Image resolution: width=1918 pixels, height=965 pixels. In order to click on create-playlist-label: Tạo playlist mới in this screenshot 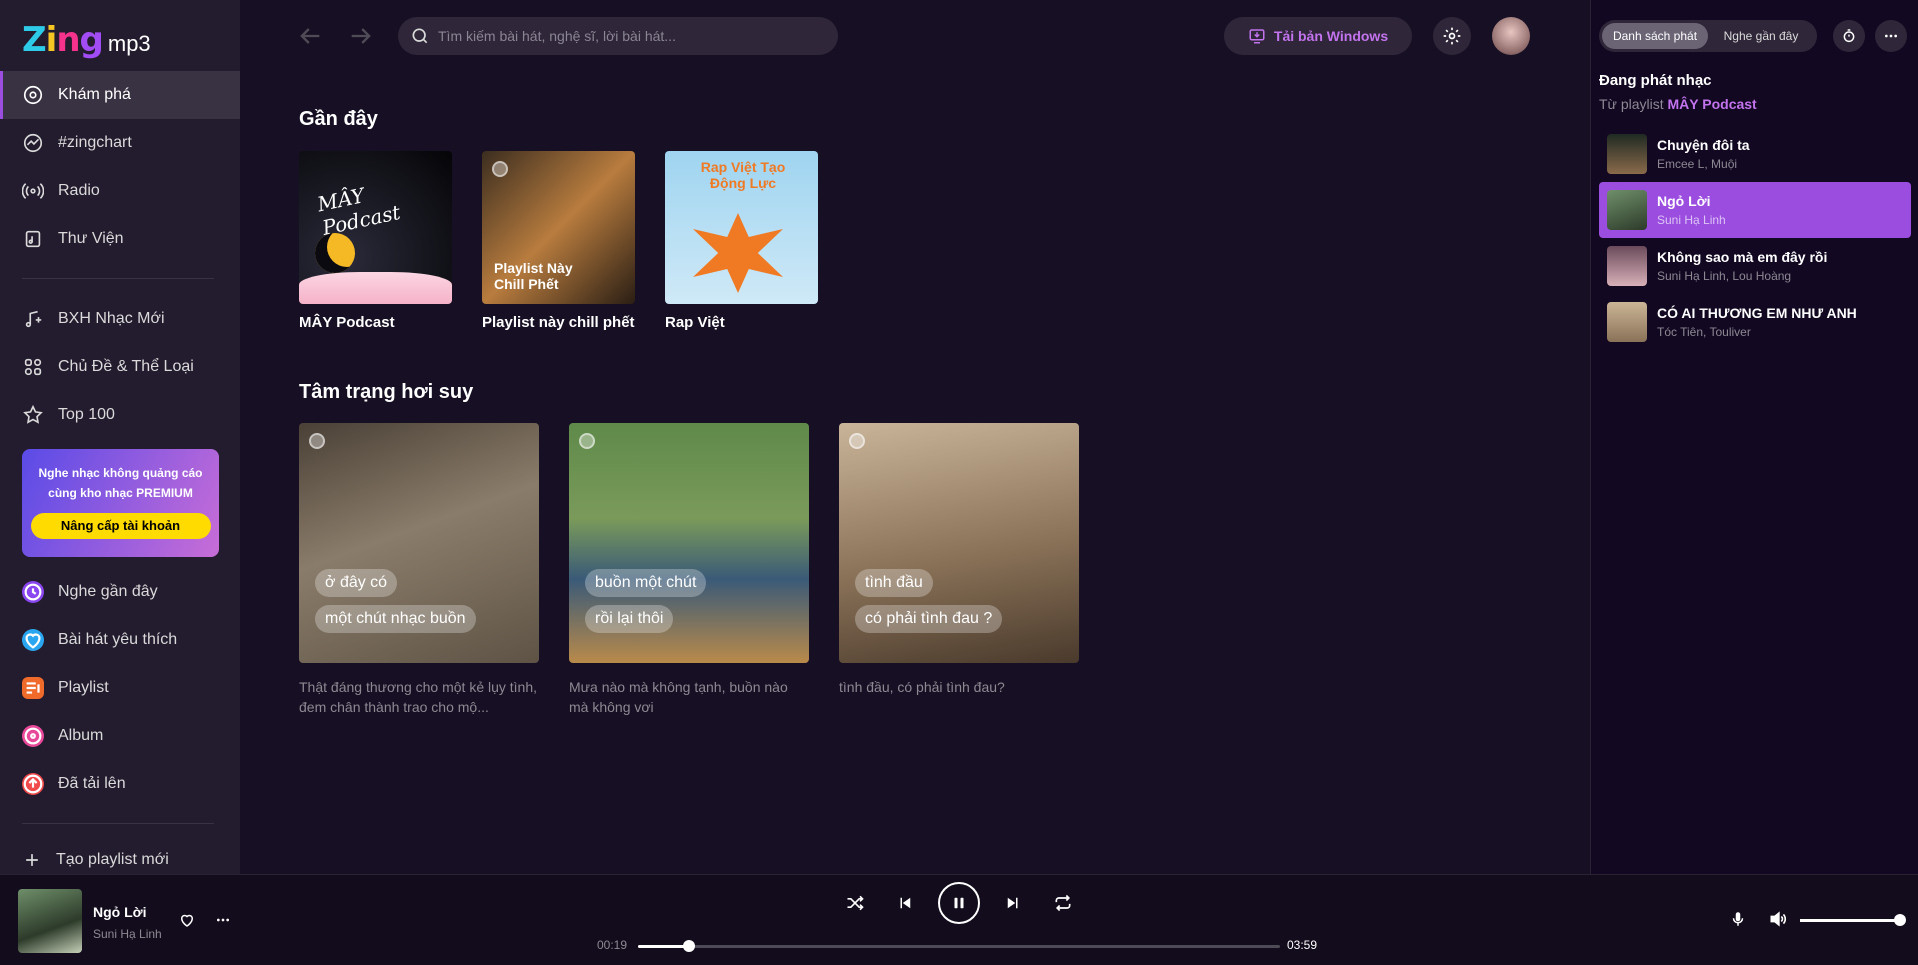, I will do `click(112, 859)`.